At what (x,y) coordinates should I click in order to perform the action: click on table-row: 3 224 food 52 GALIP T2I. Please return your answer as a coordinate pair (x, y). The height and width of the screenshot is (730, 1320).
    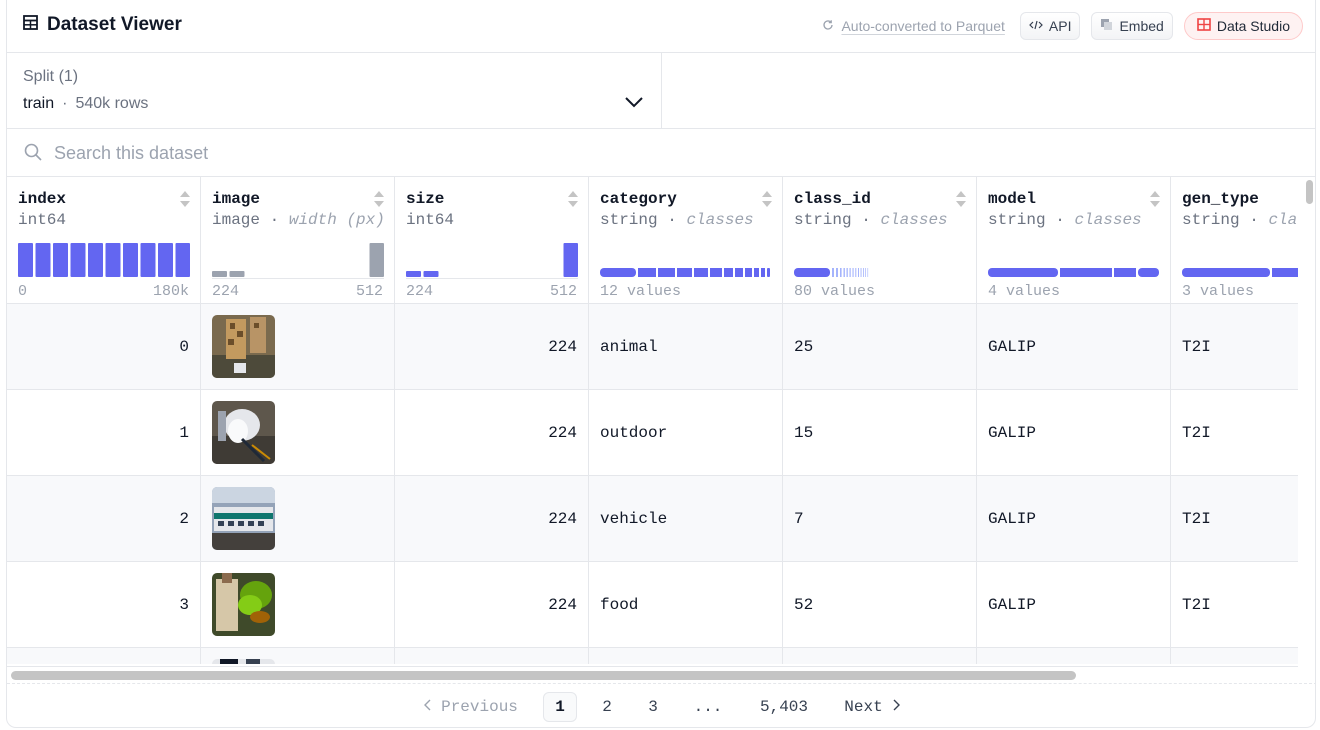
    Looking at the image, I should click on (652, 605).